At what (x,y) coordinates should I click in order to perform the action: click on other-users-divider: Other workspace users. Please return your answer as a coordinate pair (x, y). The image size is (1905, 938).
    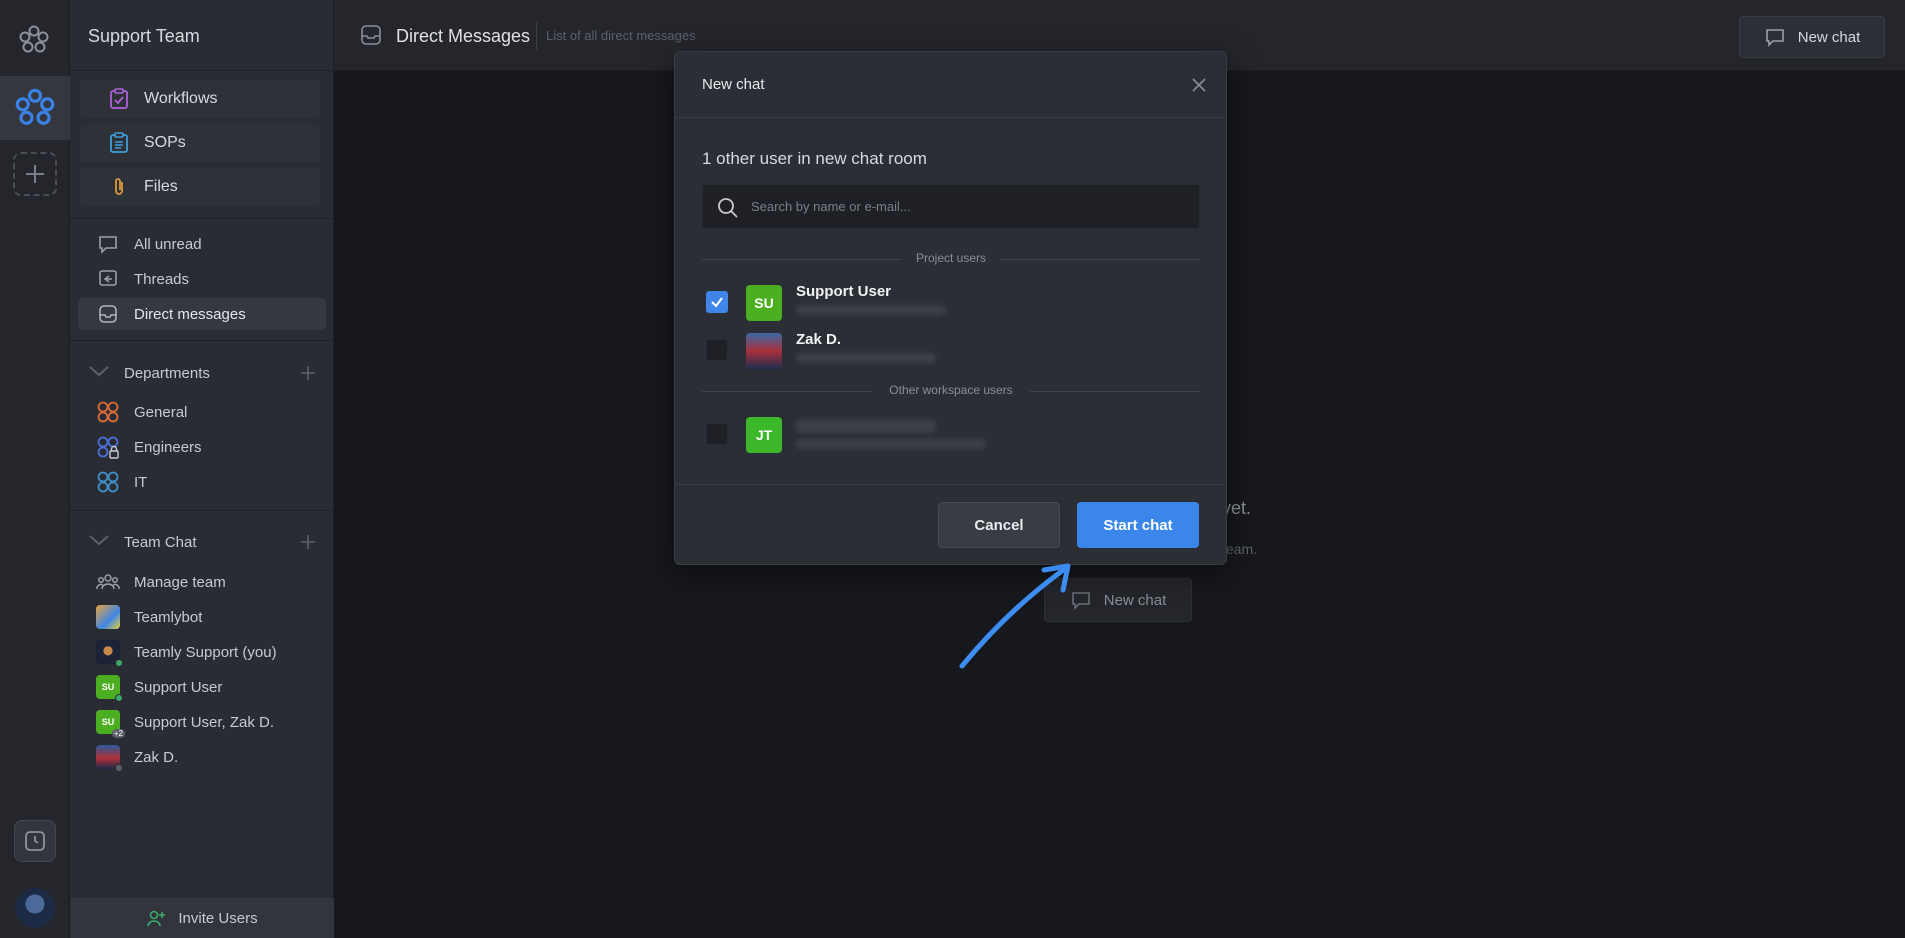
    Looking at the image, I should click on (951, 391).